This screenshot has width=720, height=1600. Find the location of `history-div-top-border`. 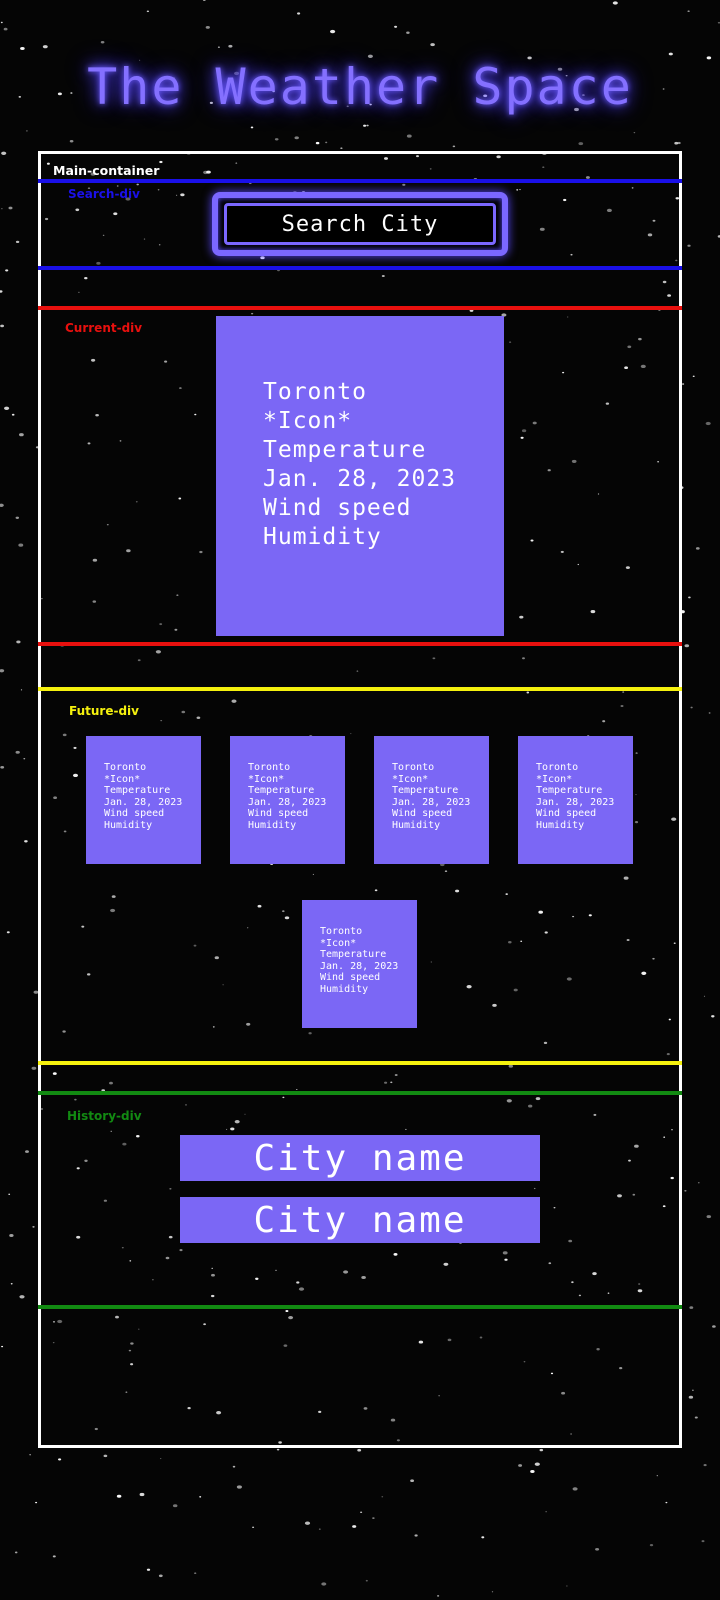

history-div-top-border is located at coordinates (360, 1093).